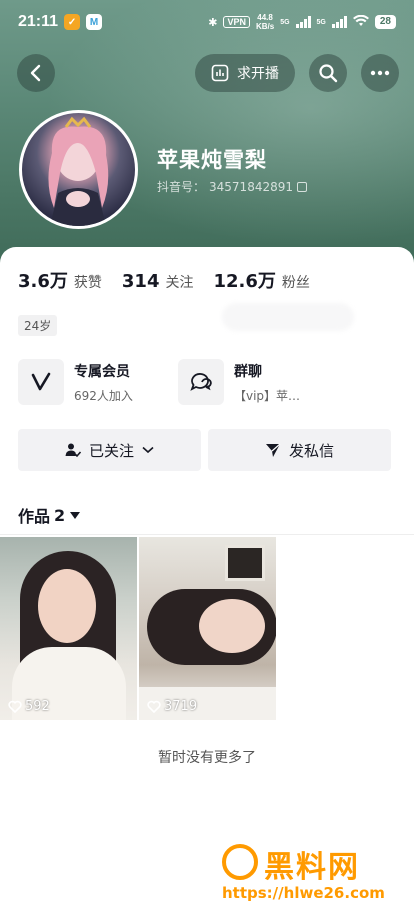 This screenshot has width=414, height=920. What do you see at coordinates (240, 862) in the screenshot?
I see `watermark-logo-icon` at bounding box center [240, 862].